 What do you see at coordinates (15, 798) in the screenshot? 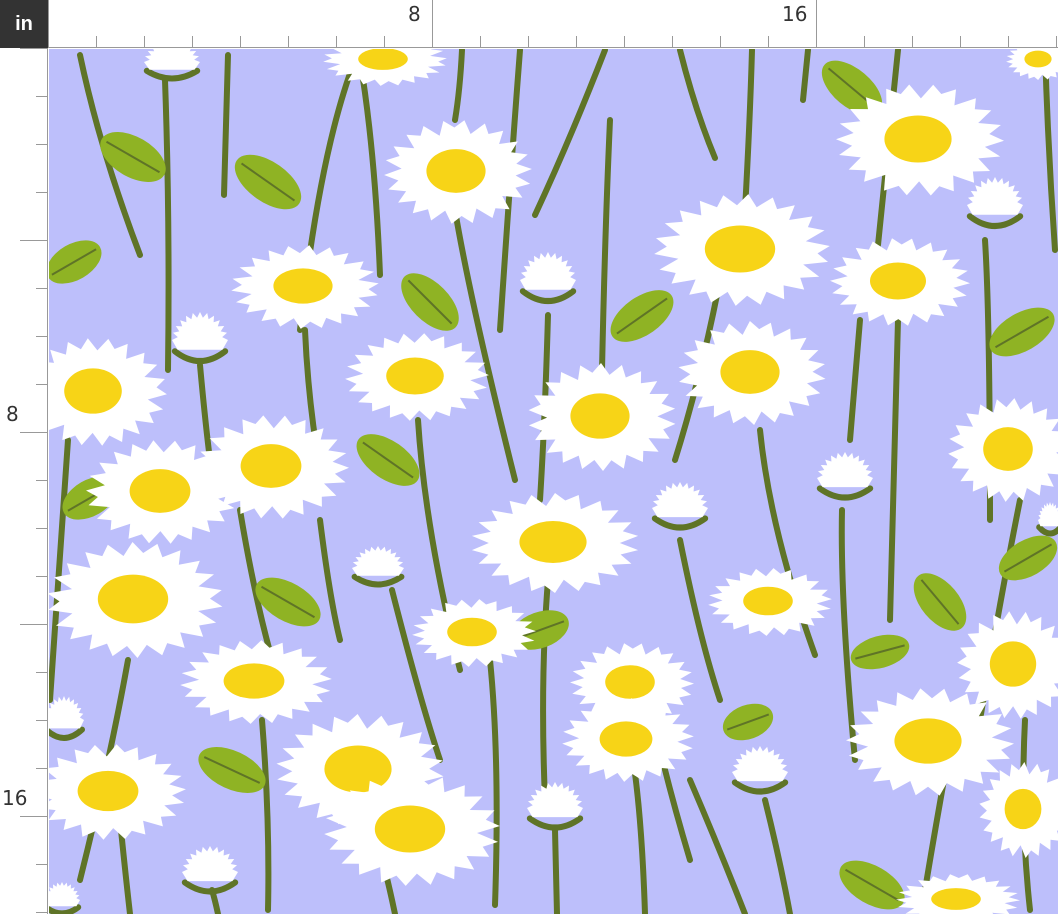
I see `left-ruler-label-16: 16` at bounding box center [15, 798].